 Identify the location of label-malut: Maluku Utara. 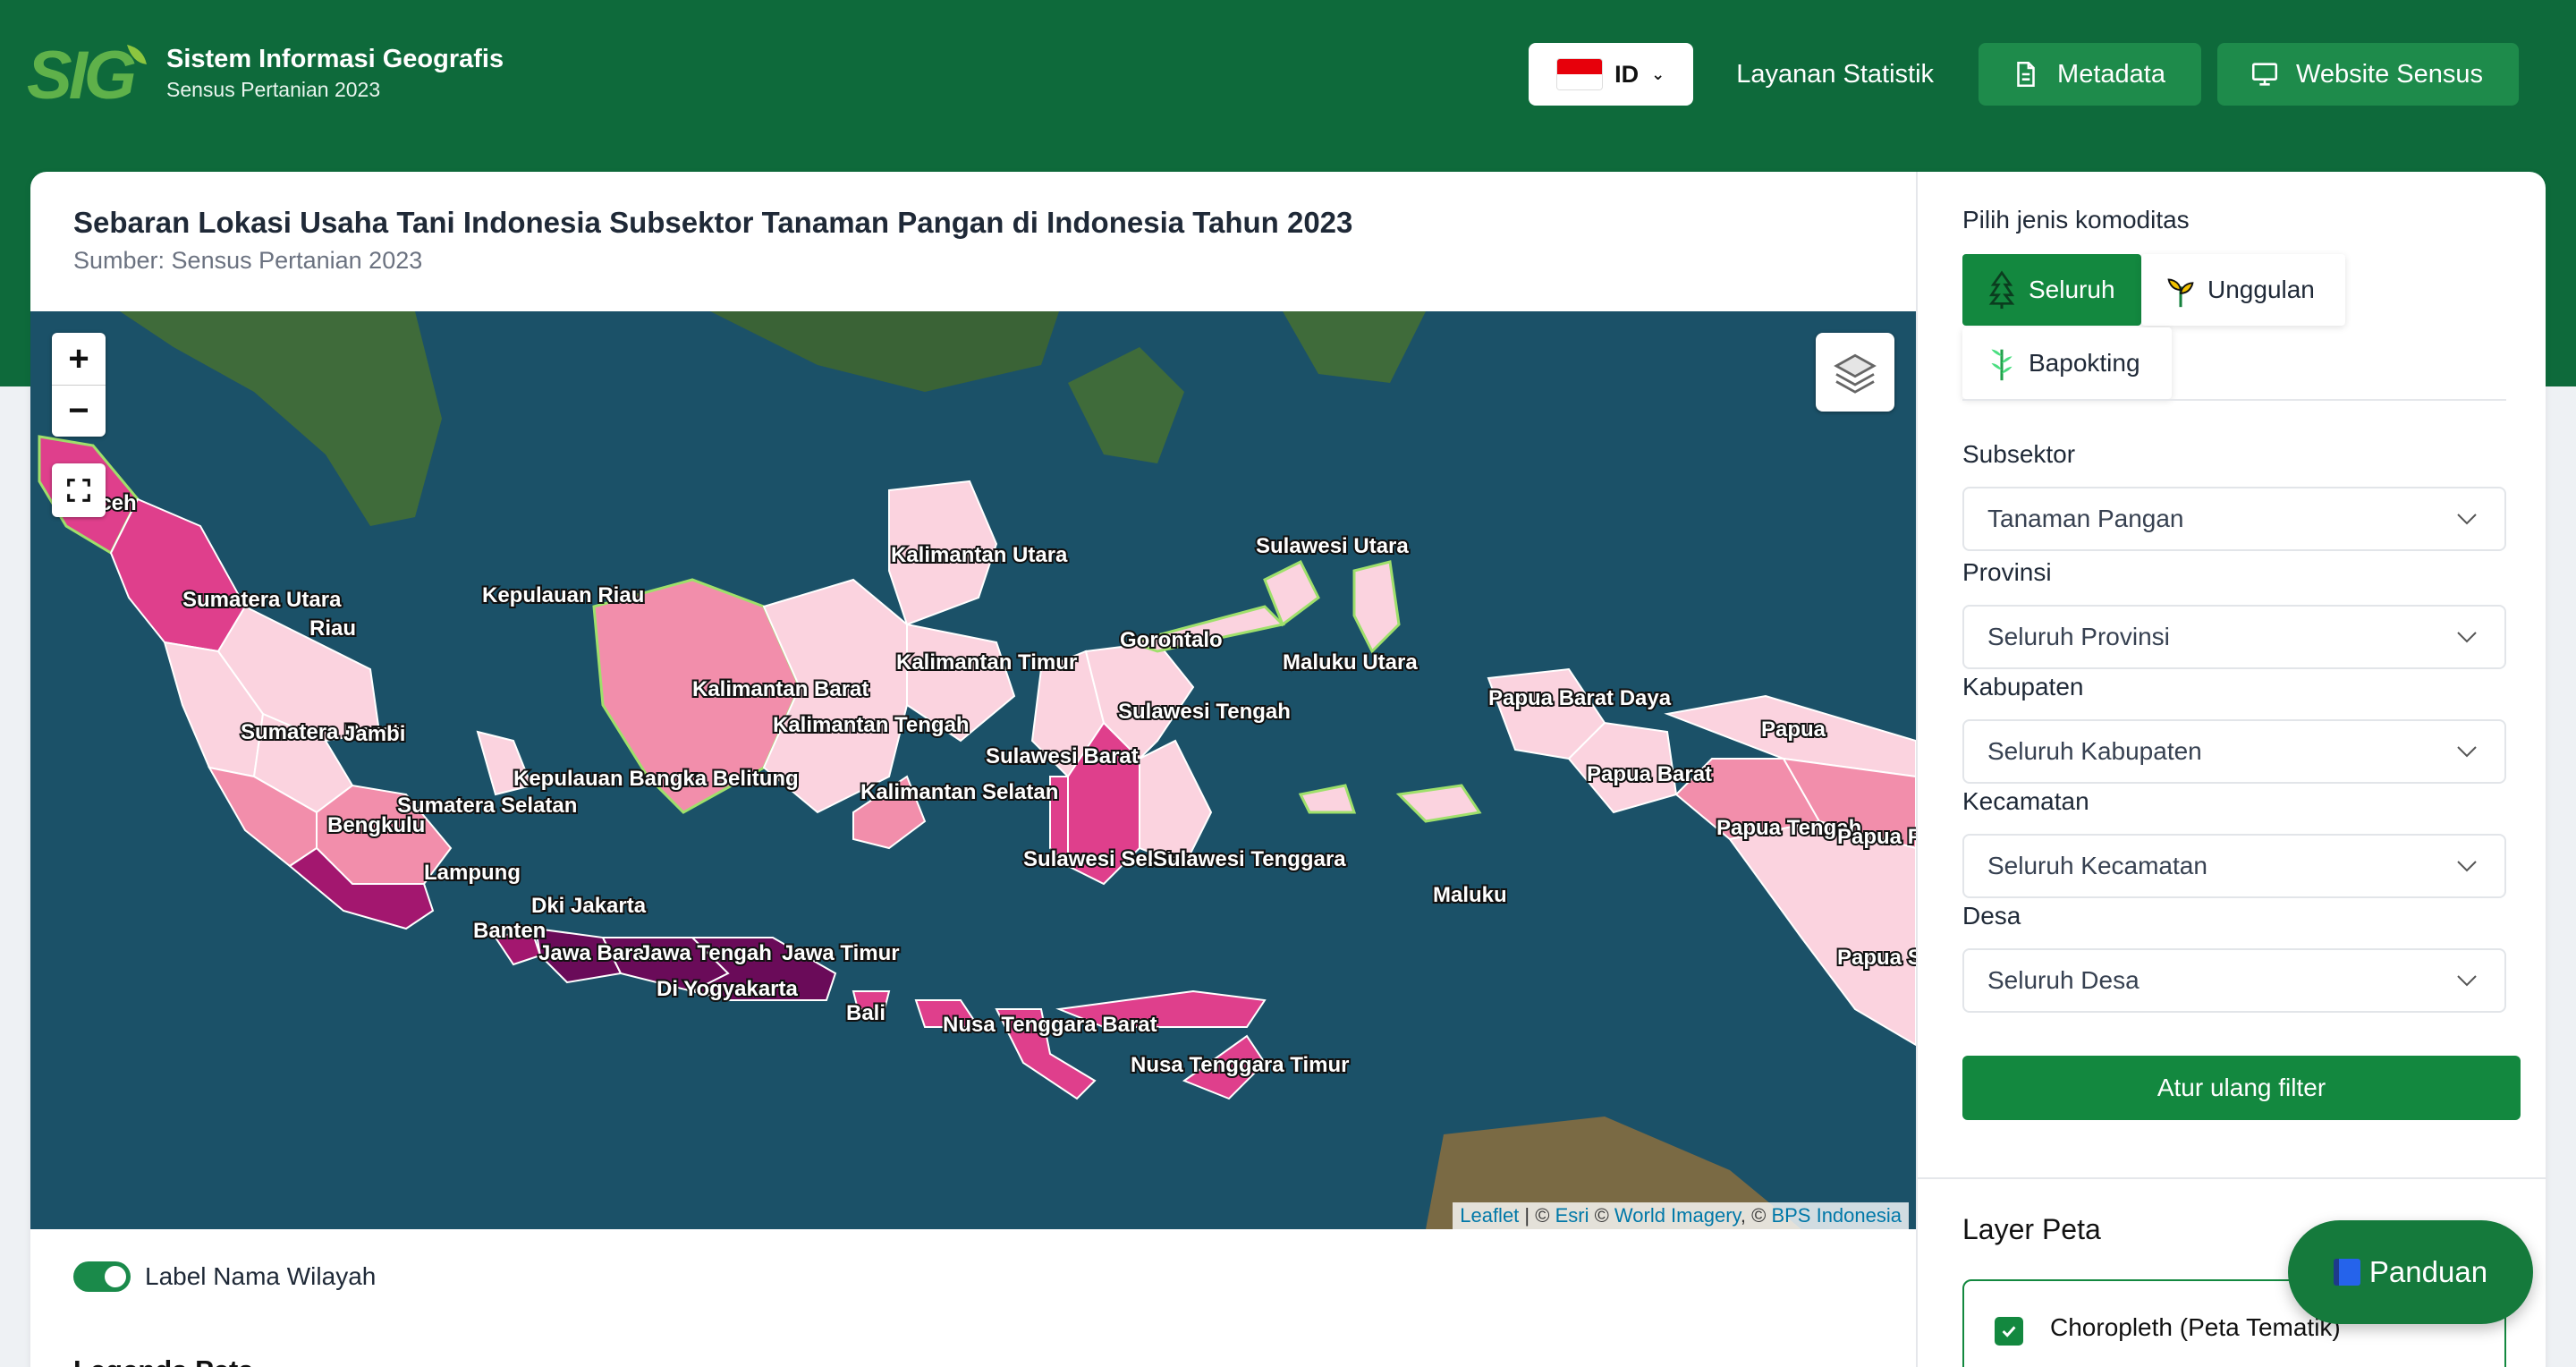
(1350, 662).